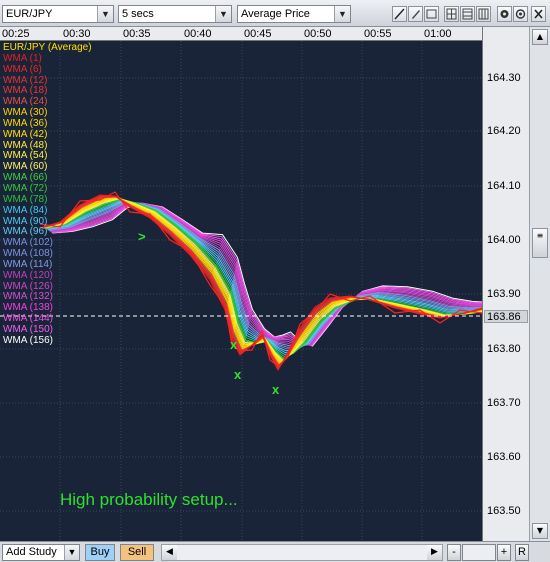 Image resolution: width=550 pixels, height=562 pixels. Describe the element at coordinates (540, 531) in the screenshot. I see `scroll-down-button: ▼` at that location.